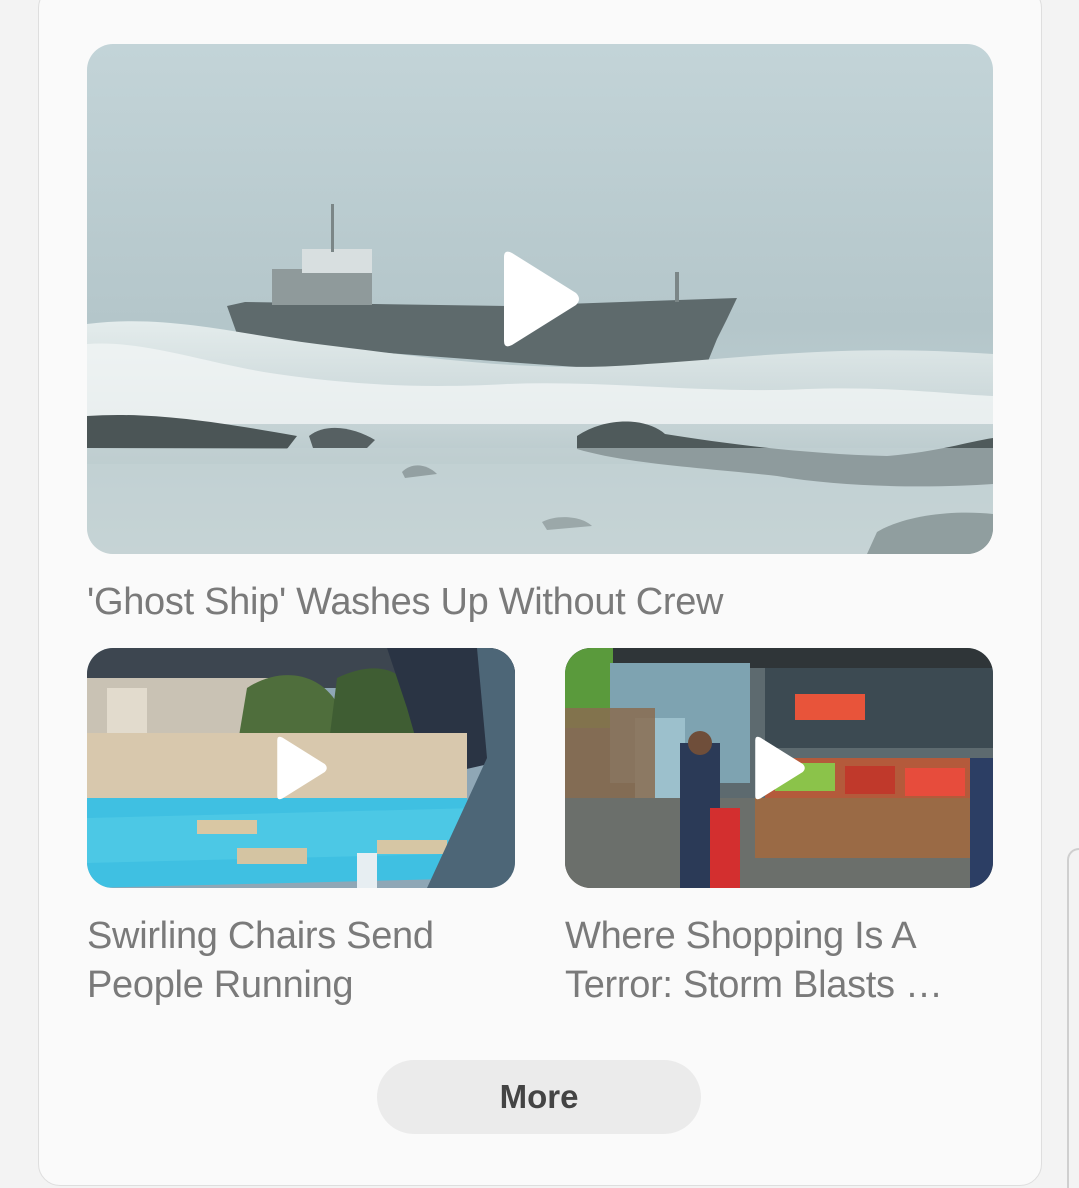 The height and width of the screenshot is (1188, 1079). Describe the element at coordinates (539, 1097) in the screenshot. I see `more-button: More` at that location.